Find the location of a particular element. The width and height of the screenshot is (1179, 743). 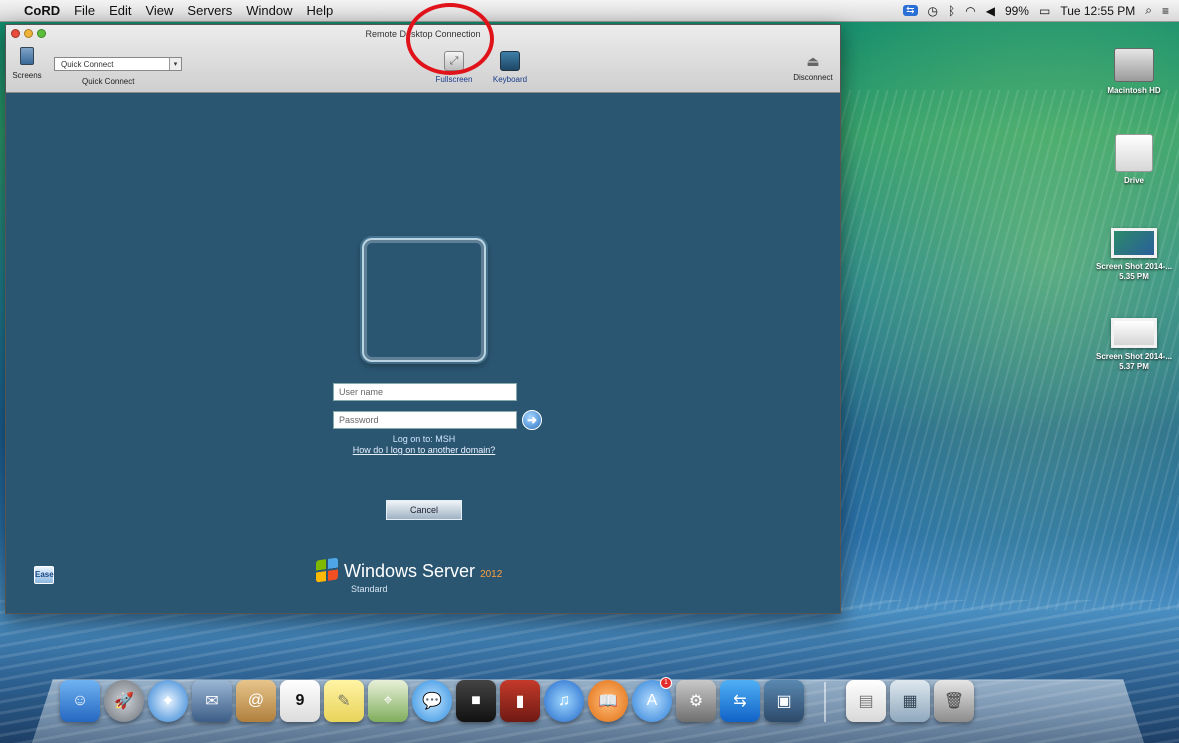

password-placeholder: Password is located at coordinates (359, 420).